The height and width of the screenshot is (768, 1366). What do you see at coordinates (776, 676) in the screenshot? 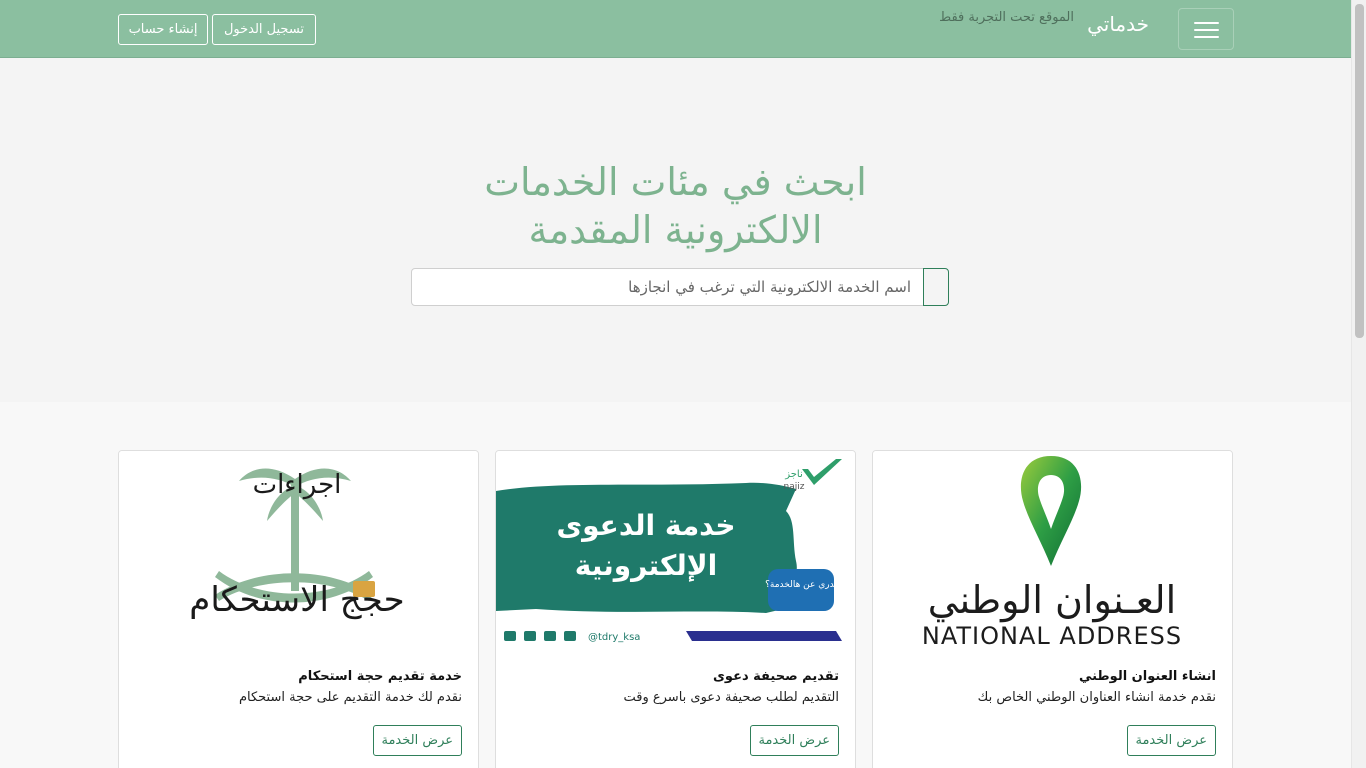
I see `card-title: تقديم صحيفة دعوى` at bounding box center [776, 676].